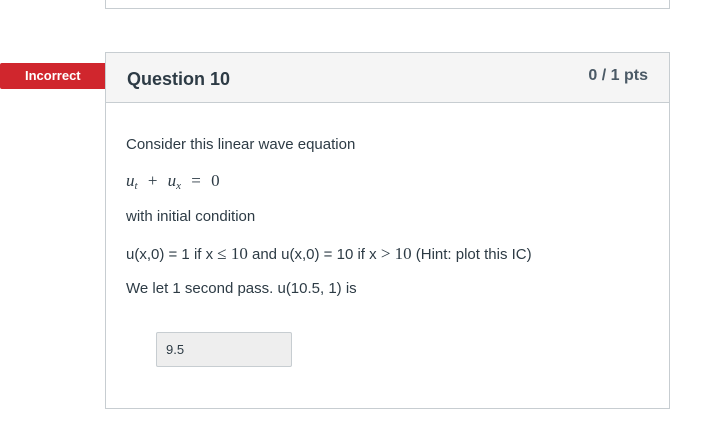  I want to click on equation-var-u2: u, so click(172, 180).